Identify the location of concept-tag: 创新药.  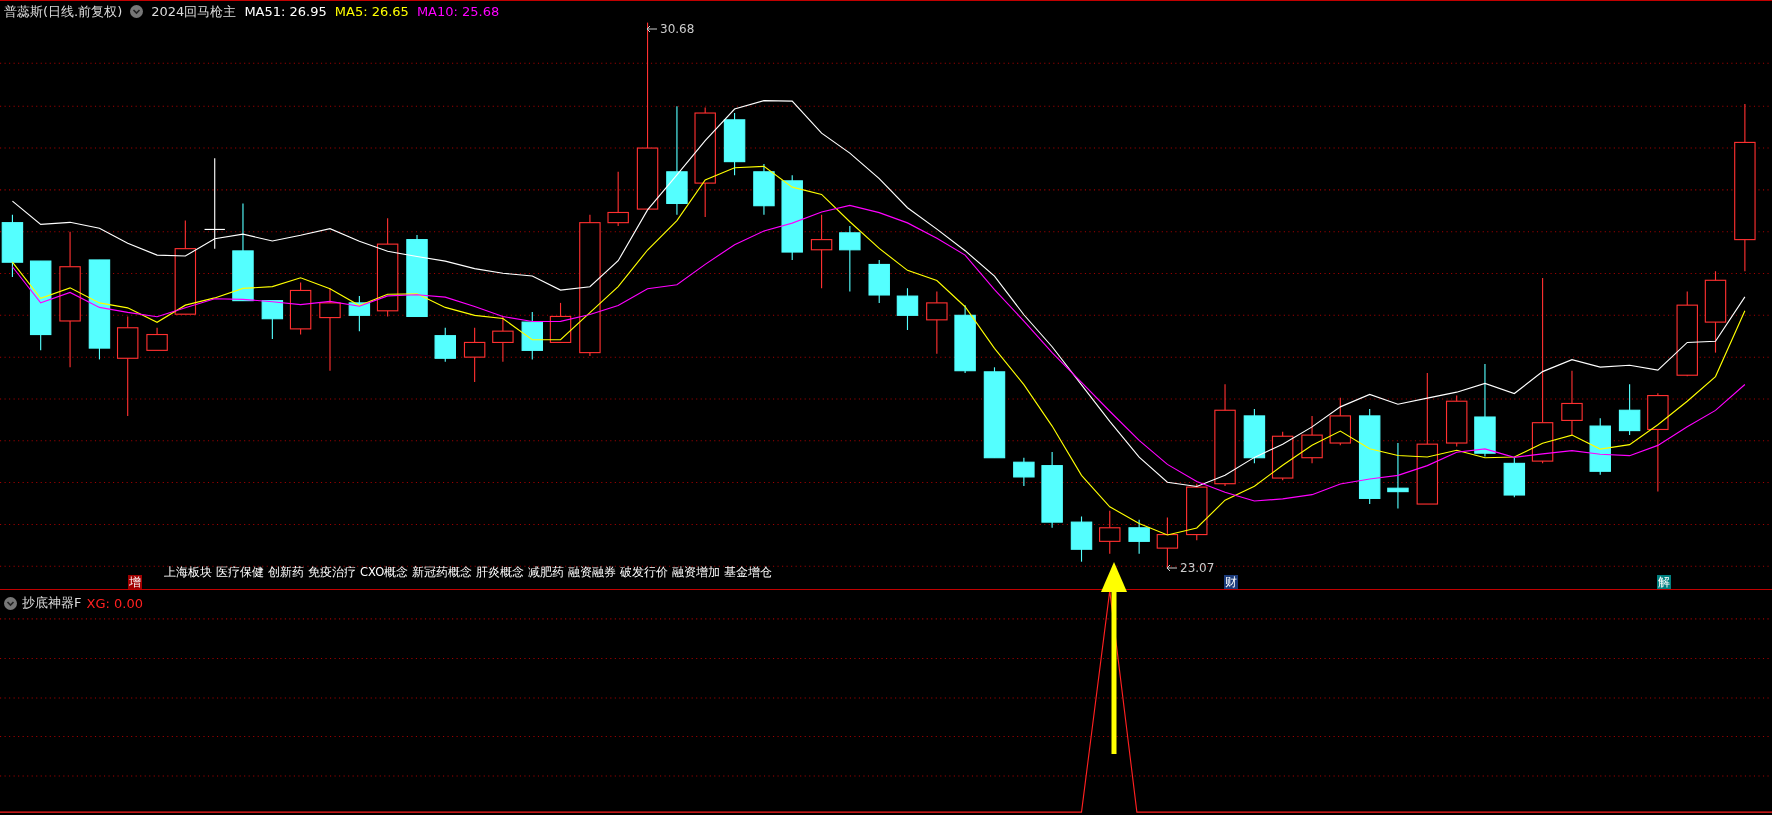
(286, 572).